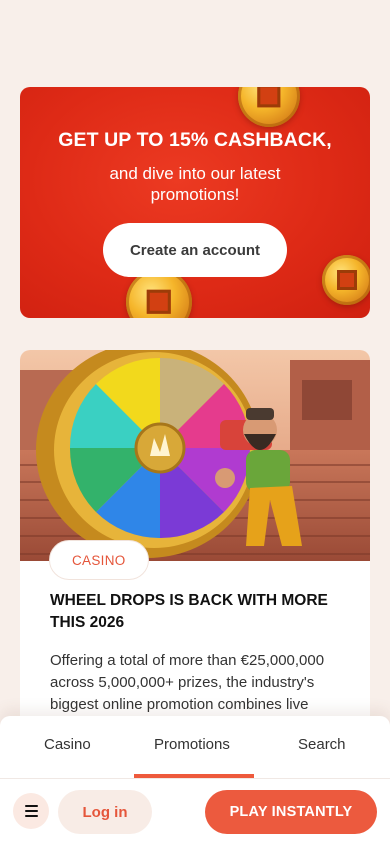  Describe the element at coordinates (192, 744) in the screenshot. I see `tab-promotions: Promotions` at that location.